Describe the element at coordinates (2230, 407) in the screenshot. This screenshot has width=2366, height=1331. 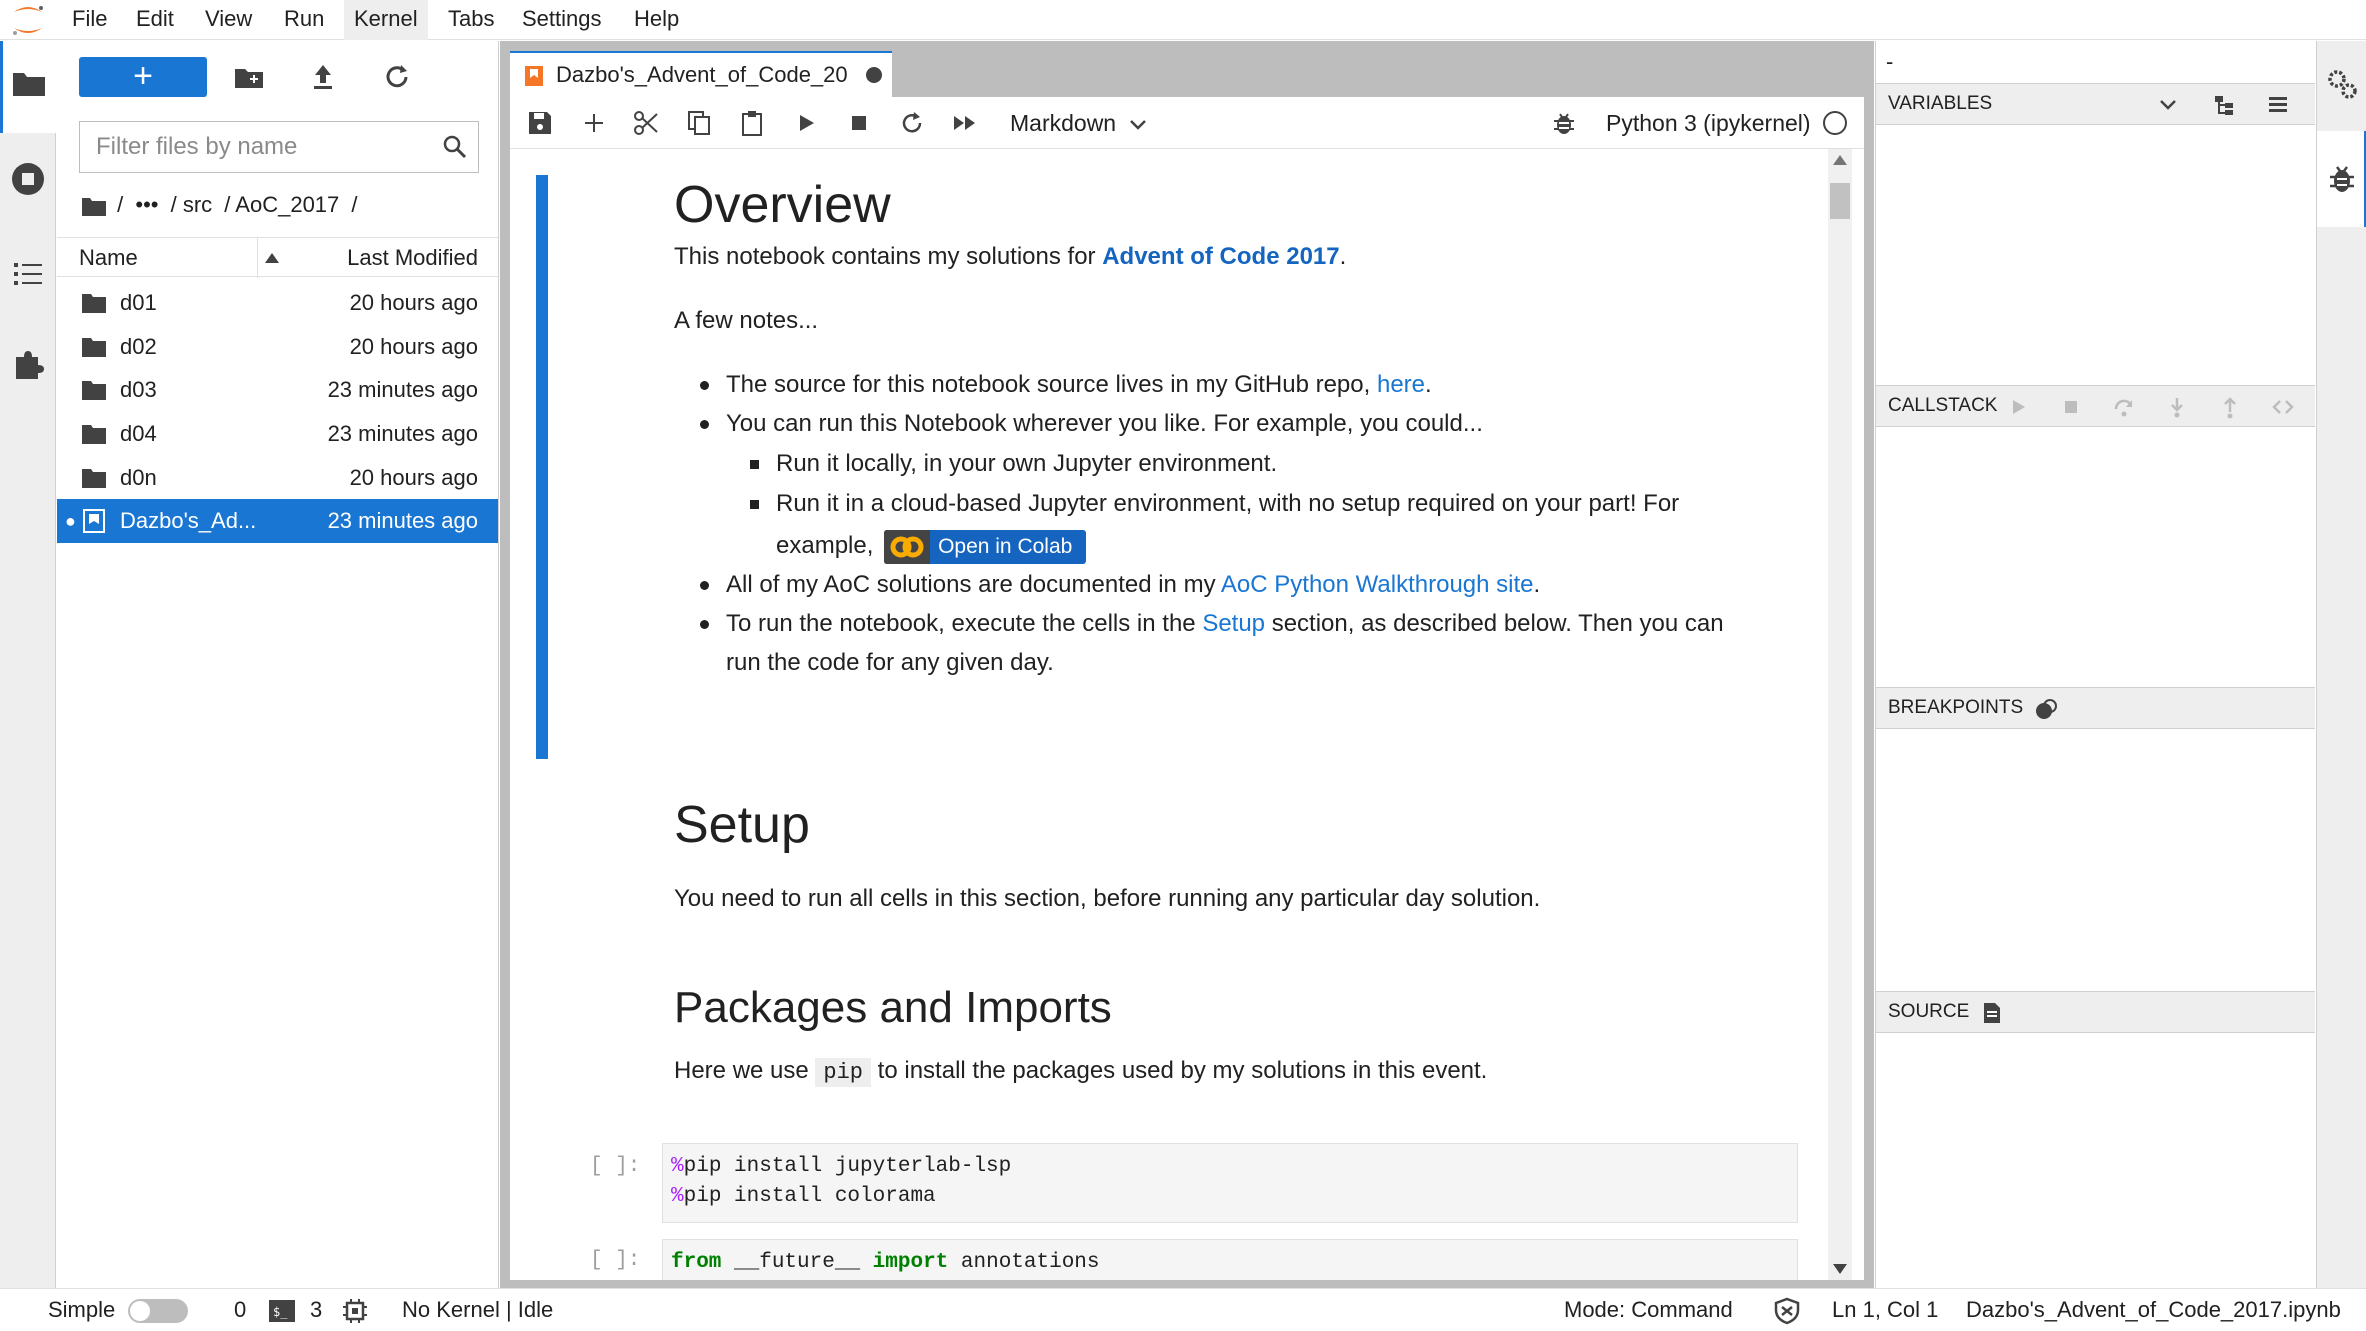
I see `step-out-icon` at that location.